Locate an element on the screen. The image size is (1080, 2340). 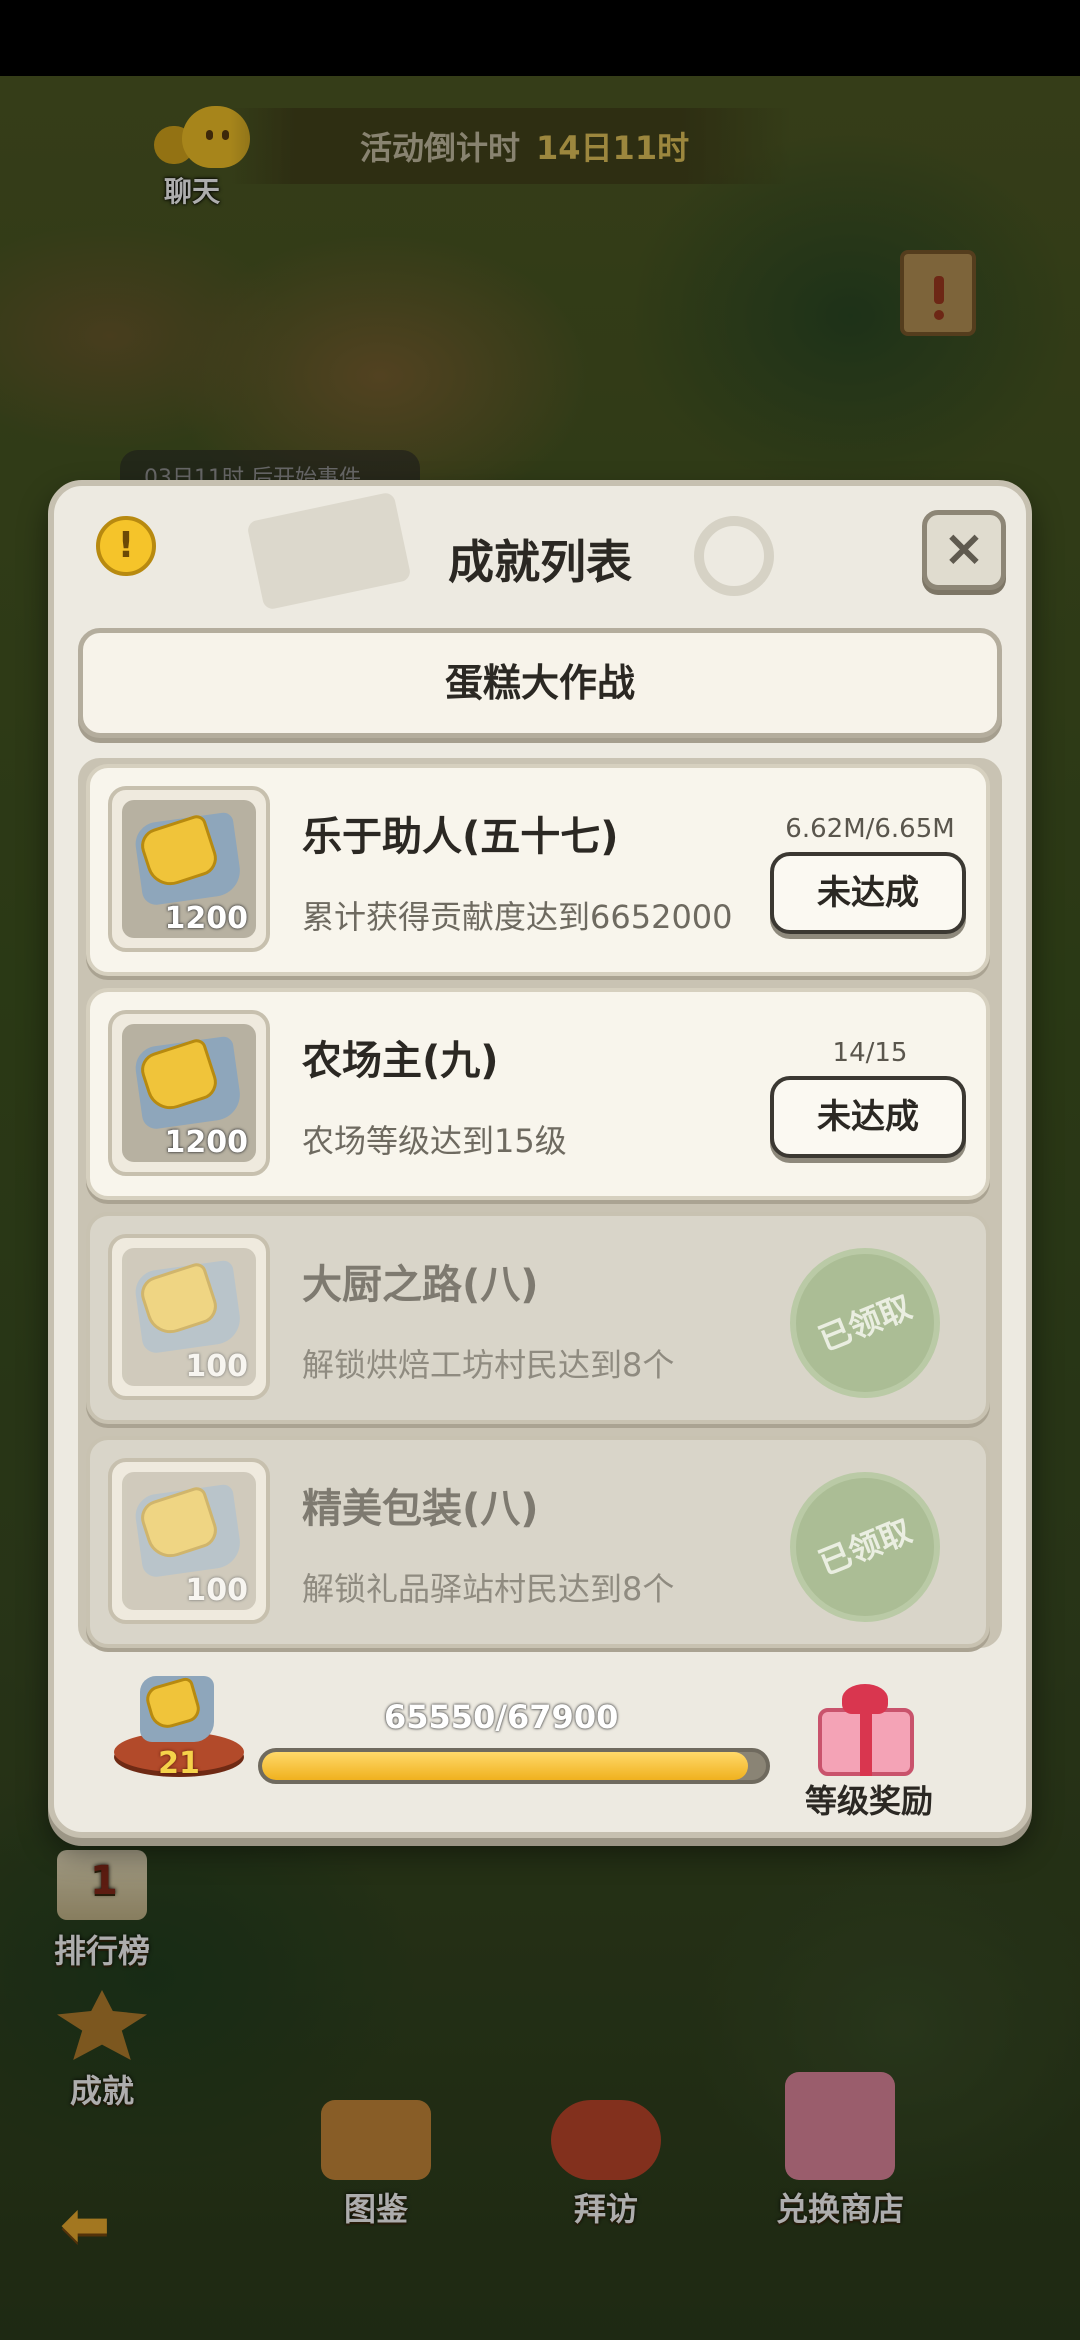
level-reward-button is located at coordinates (863, 1728).